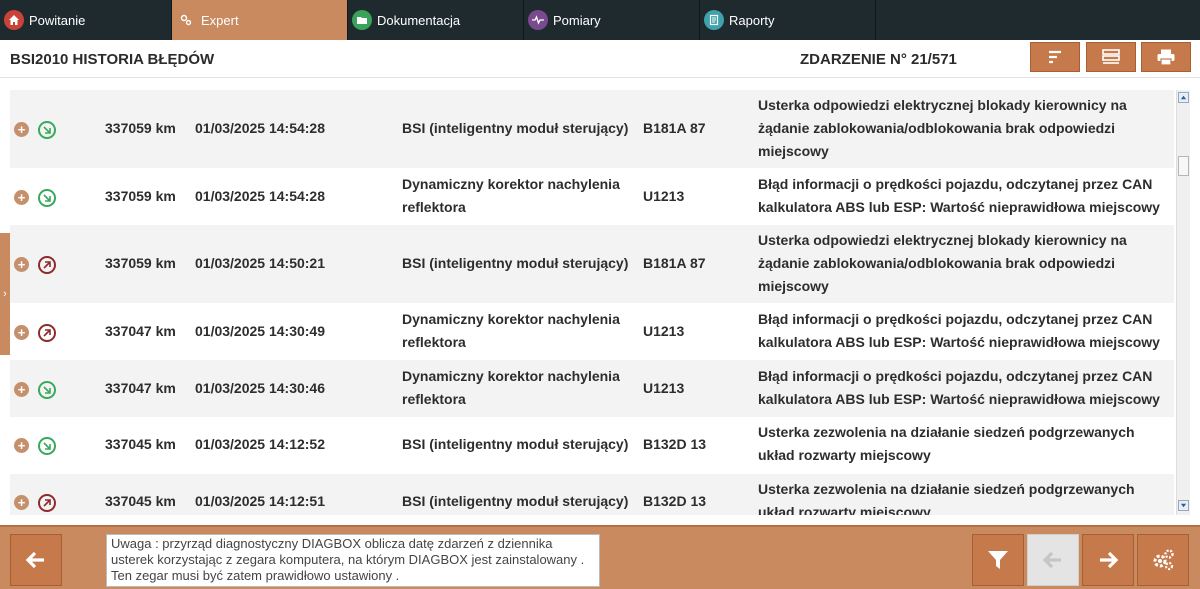  Describe the element at coordinates (1166, 57) in the screenshot. I see `print-button` at that location.